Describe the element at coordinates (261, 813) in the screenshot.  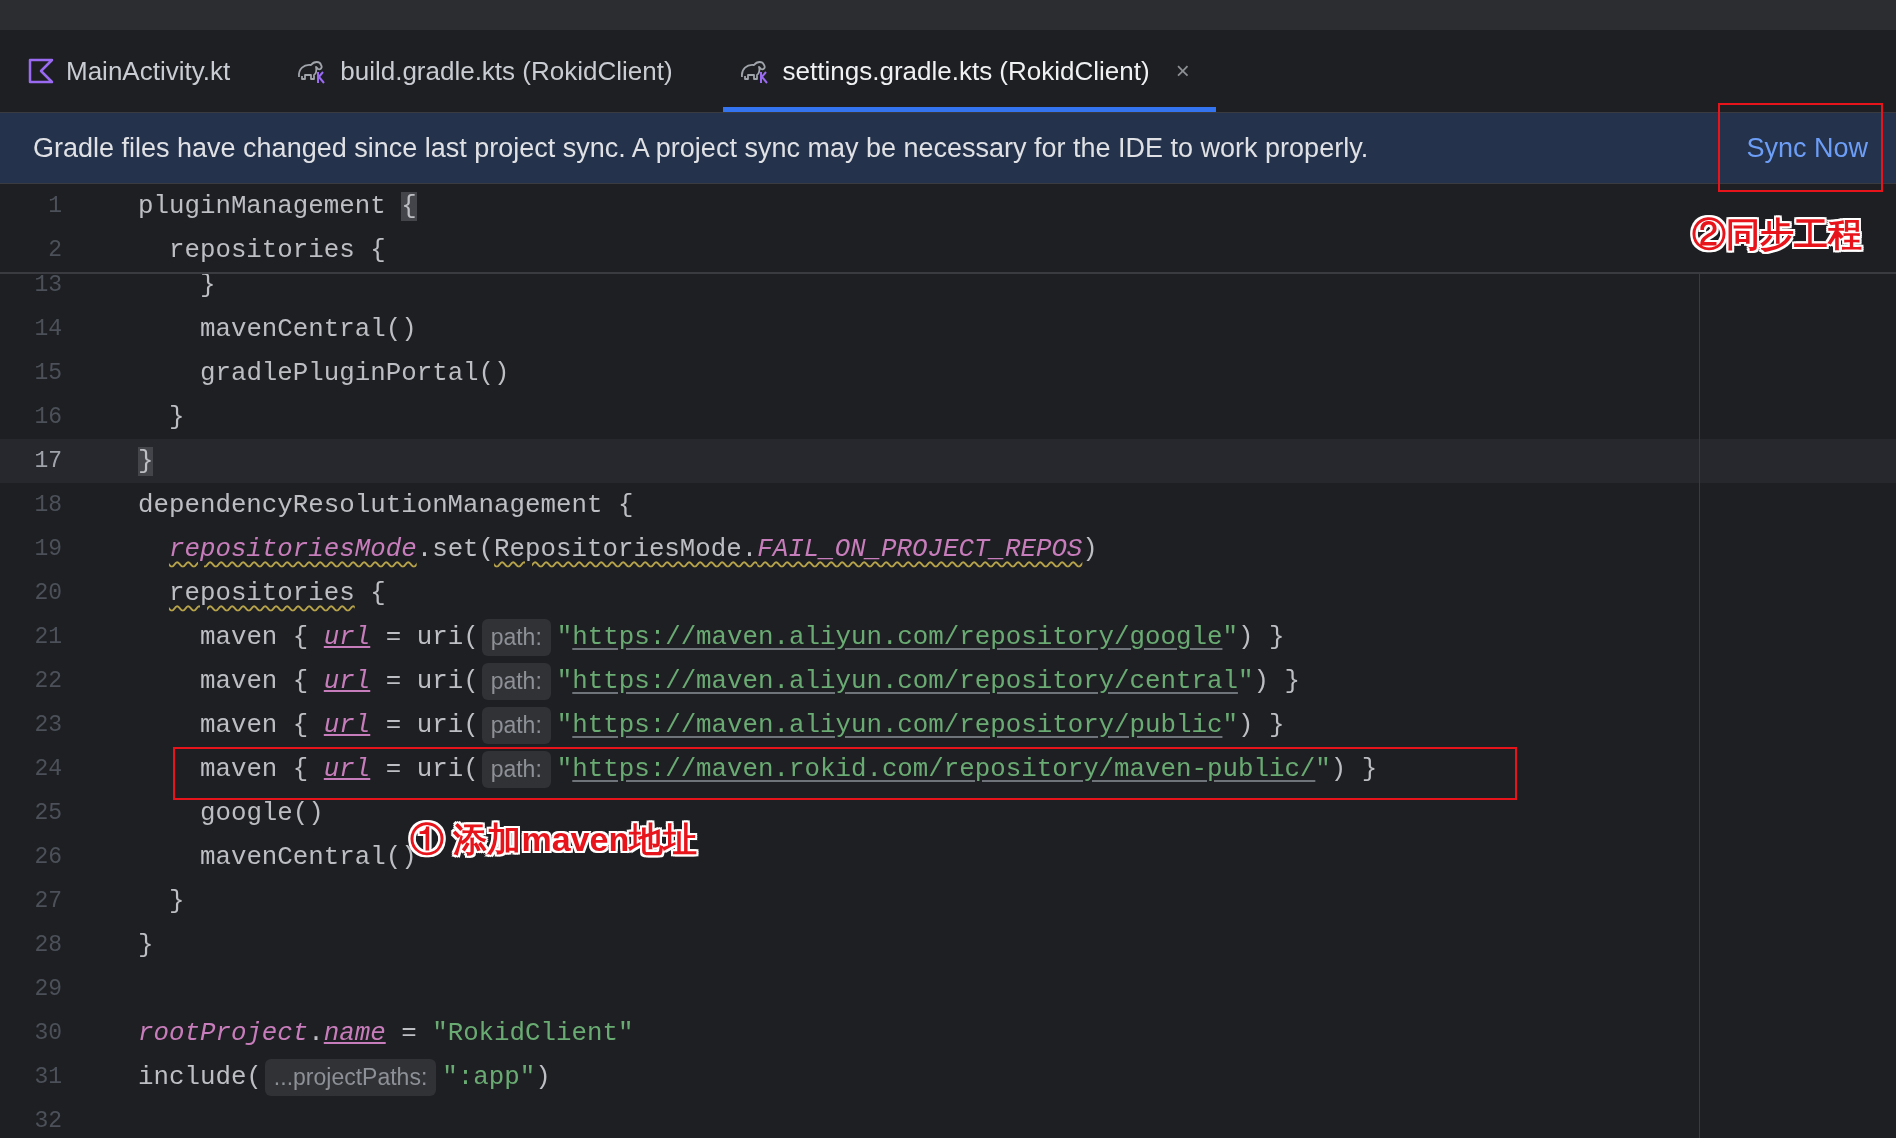
I see `code-text: google()` at that location.